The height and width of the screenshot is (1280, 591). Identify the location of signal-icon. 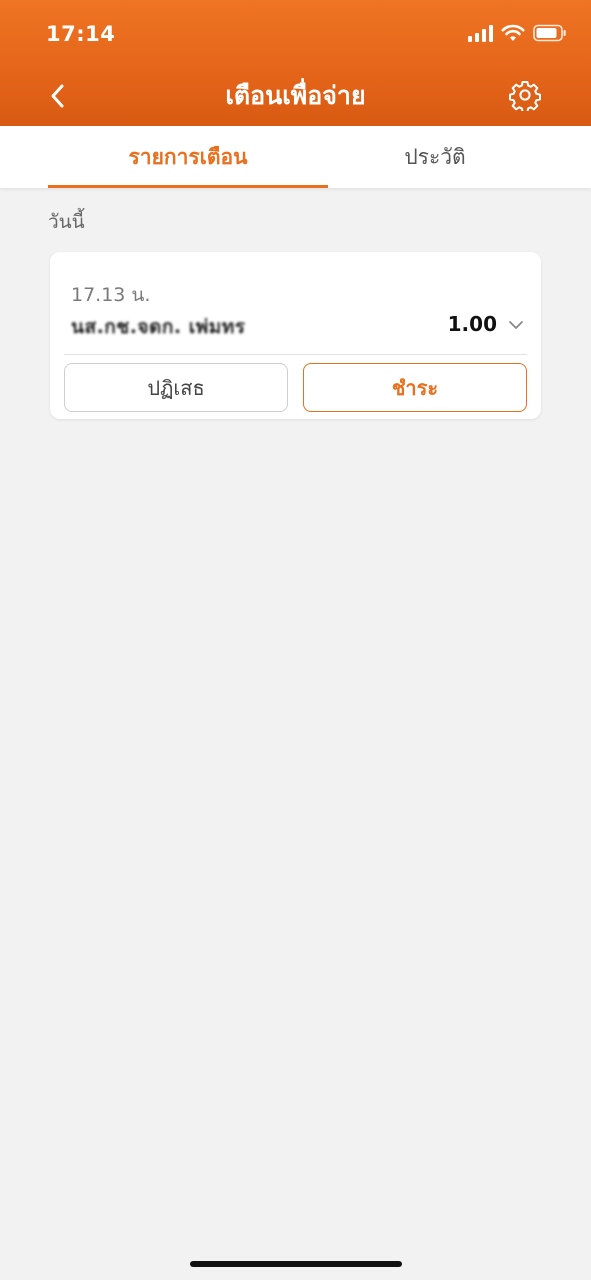
(480, 33).